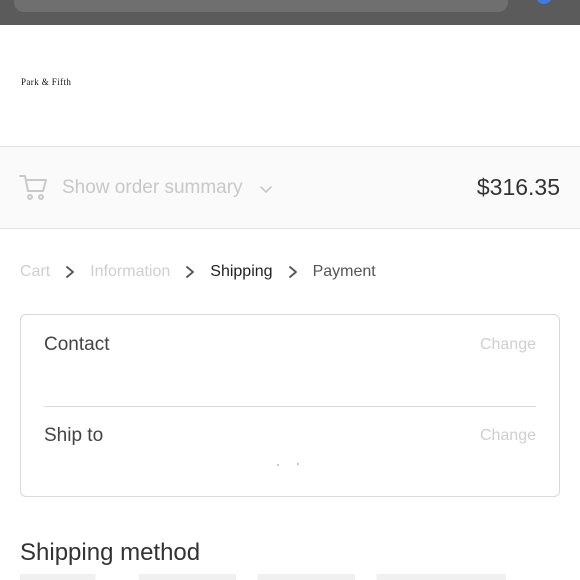  Describe the element at coordinates (46, 82) in the screenshot. I see `store-logo: Park & Fifth` at that location.